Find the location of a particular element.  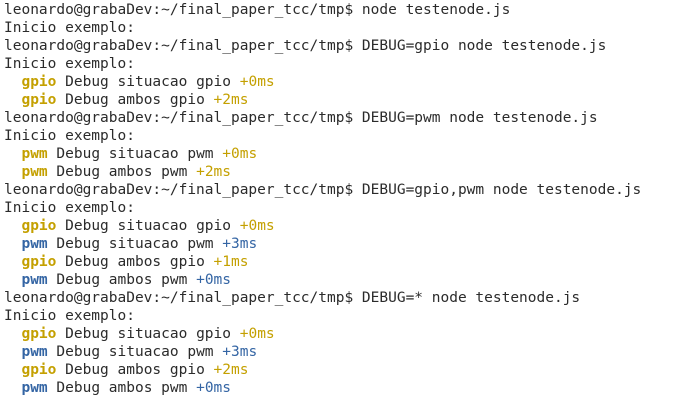

debug-line: pwm Debug ambos pwm +2ms is located at coordinates (340, 172).